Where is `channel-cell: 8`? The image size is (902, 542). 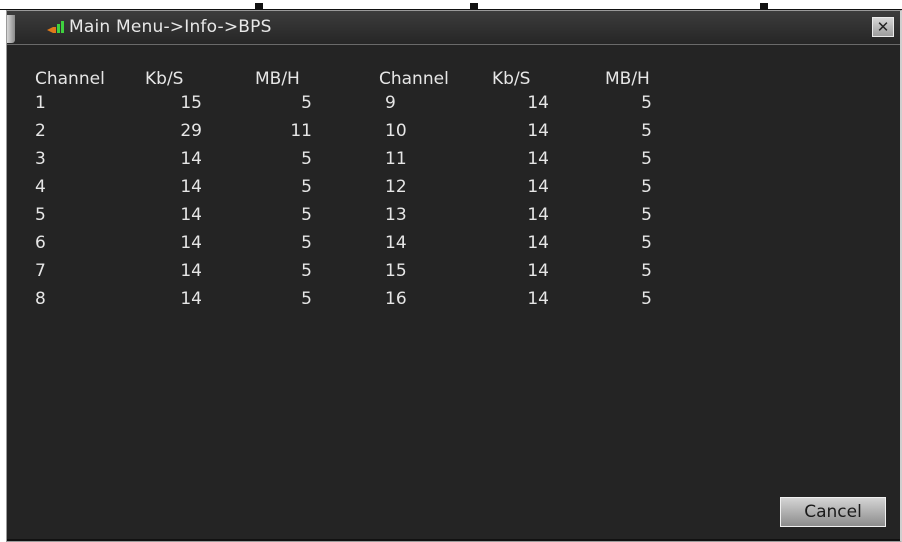 channel-cell: 8 is located at coordinates (40, 299).